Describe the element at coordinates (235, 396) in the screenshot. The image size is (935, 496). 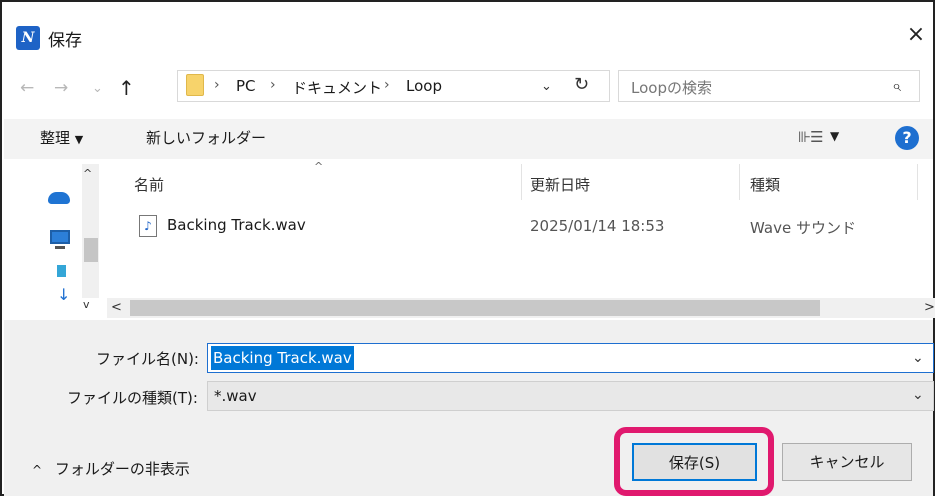
I see `filetype-value: *.wav` at that location.